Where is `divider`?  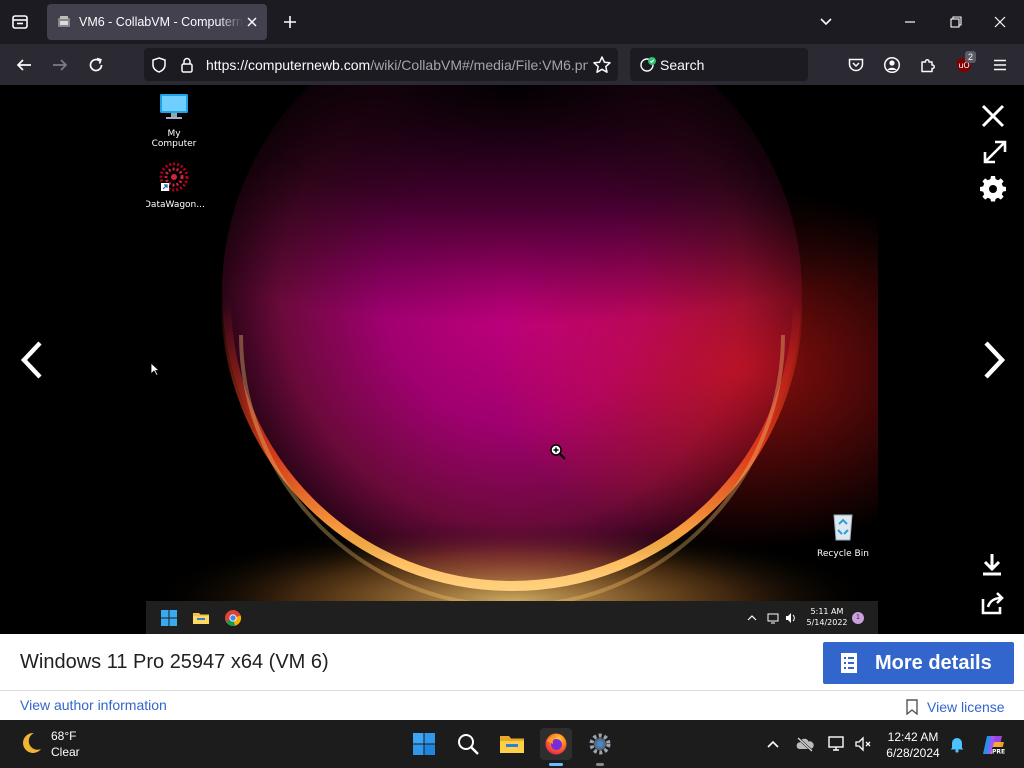
divider is located at coordinates (512, 690).